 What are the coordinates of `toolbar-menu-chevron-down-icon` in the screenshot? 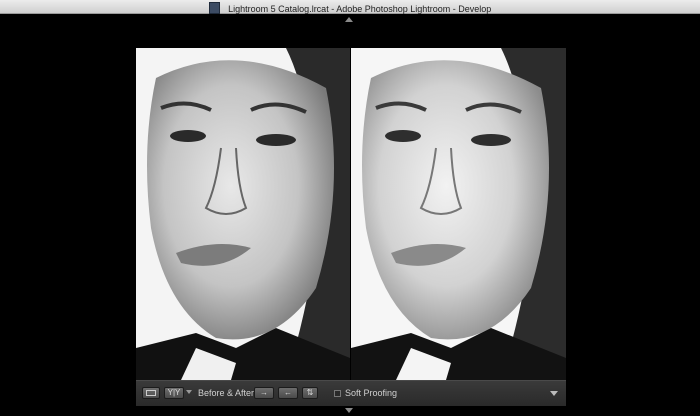 It's located at (554, 393).